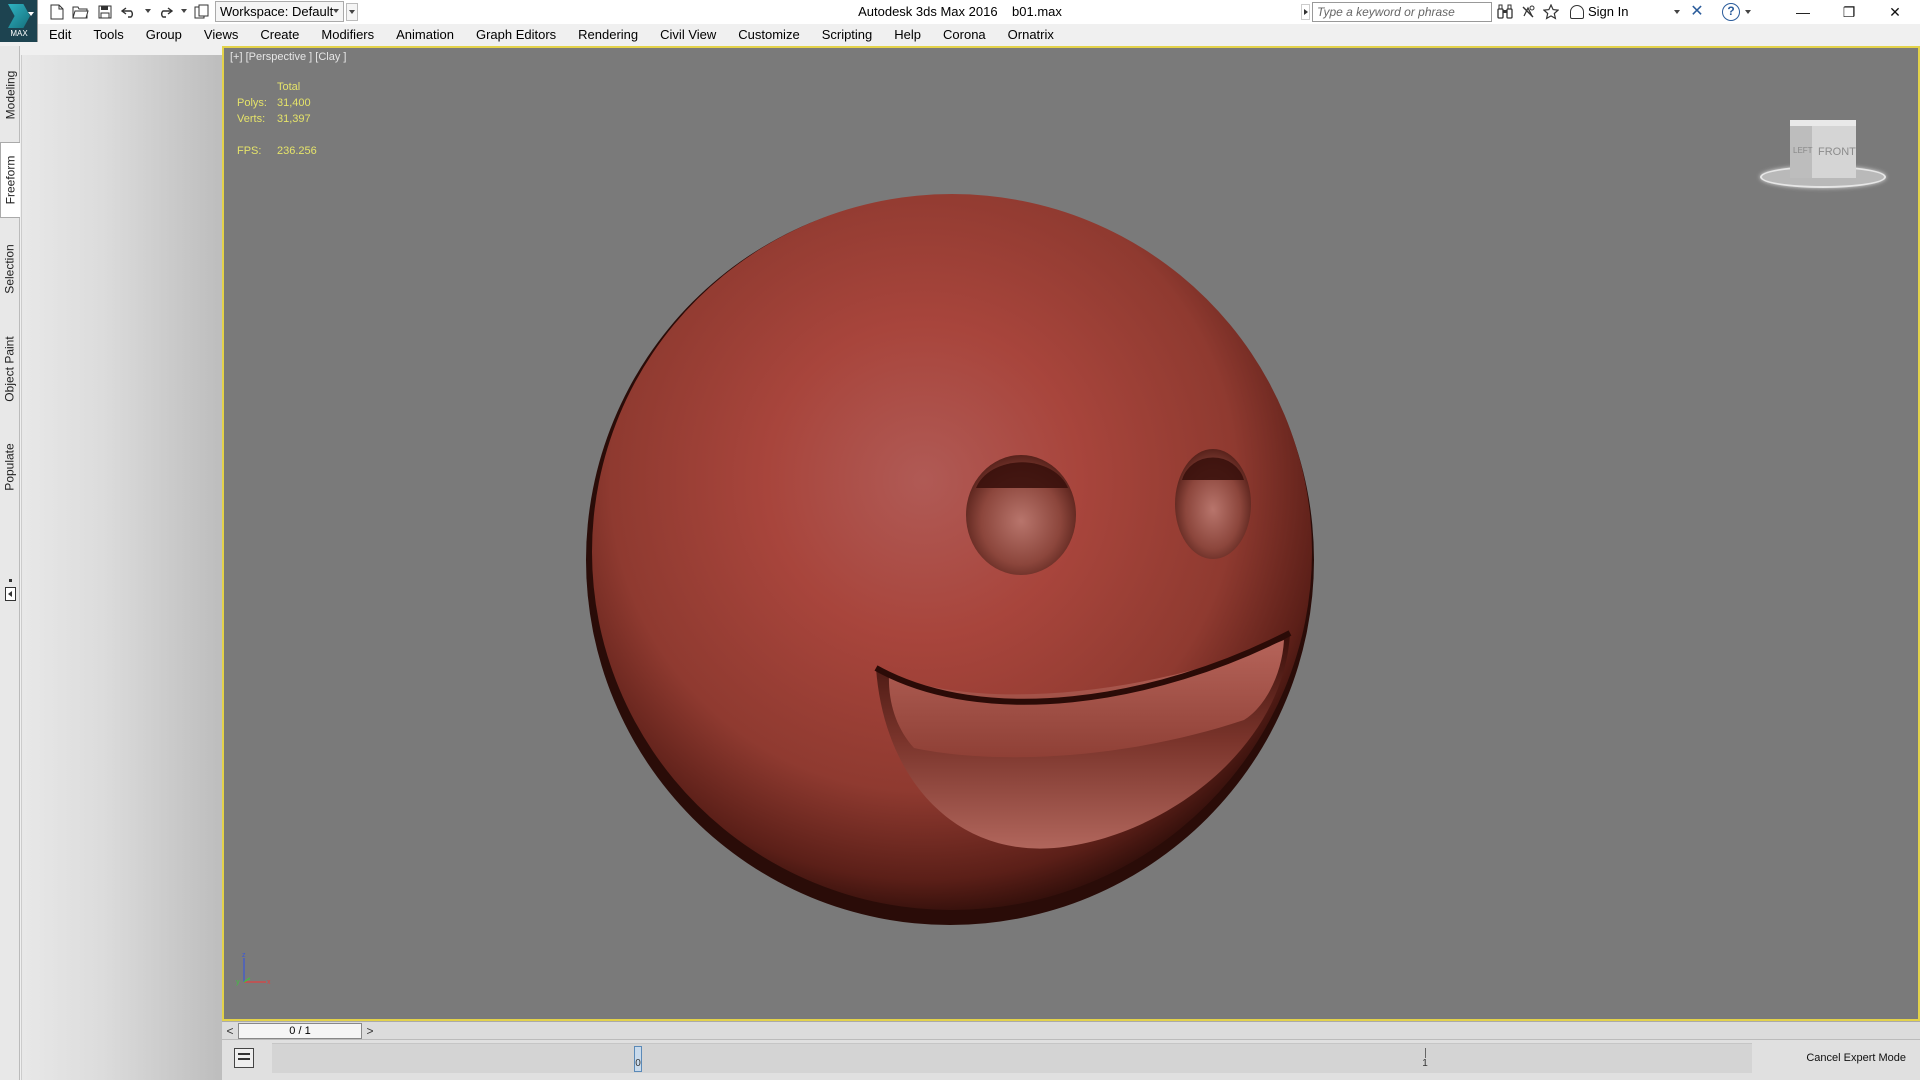  What do you see at coordinates (1402, 12) in the screenshot?
I see `search-input` at bounding box center [1402, 12].